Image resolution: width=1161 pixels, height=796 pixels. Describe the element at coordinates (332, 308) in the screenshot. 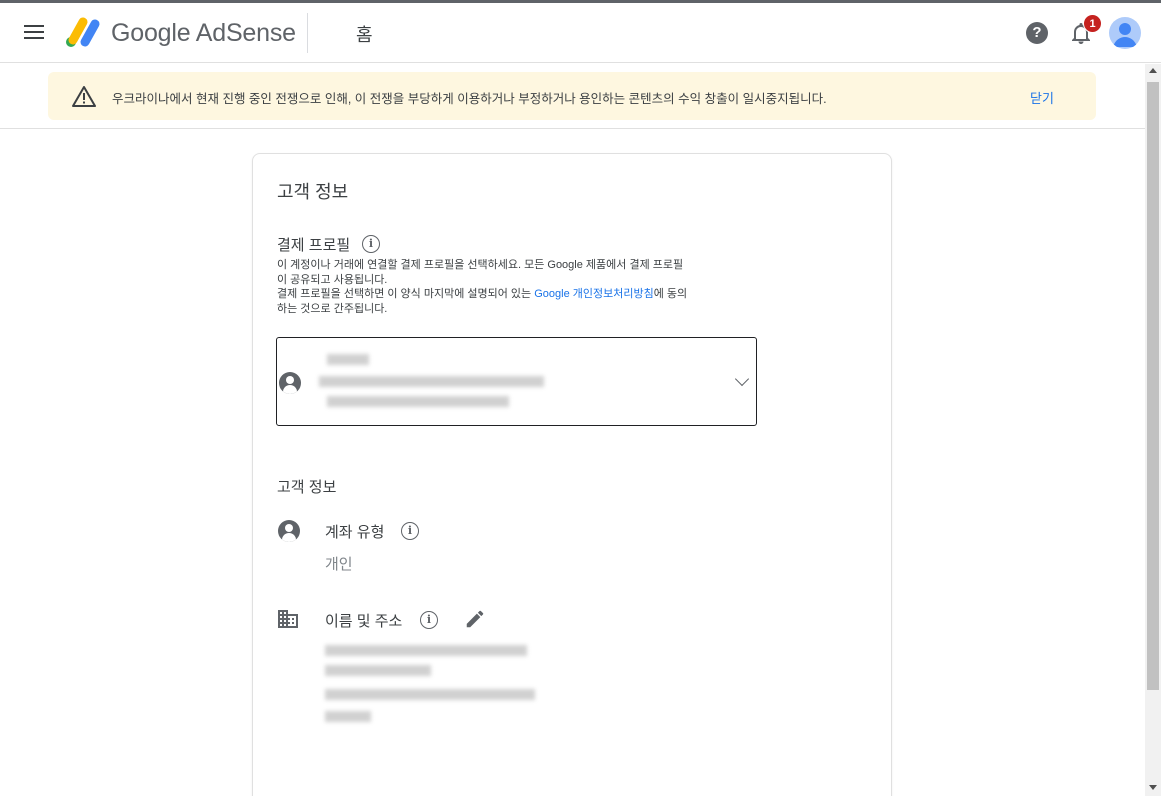

I see `desc-line: 하는 것으로 간주됩니다.` at that location.